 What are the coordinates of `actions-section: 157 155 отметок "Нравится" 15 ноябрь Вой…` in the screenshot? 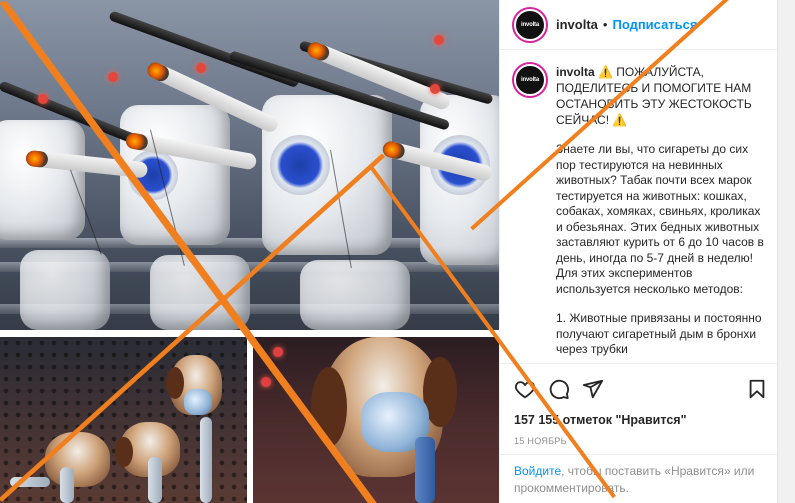 It's located at (639, 433).